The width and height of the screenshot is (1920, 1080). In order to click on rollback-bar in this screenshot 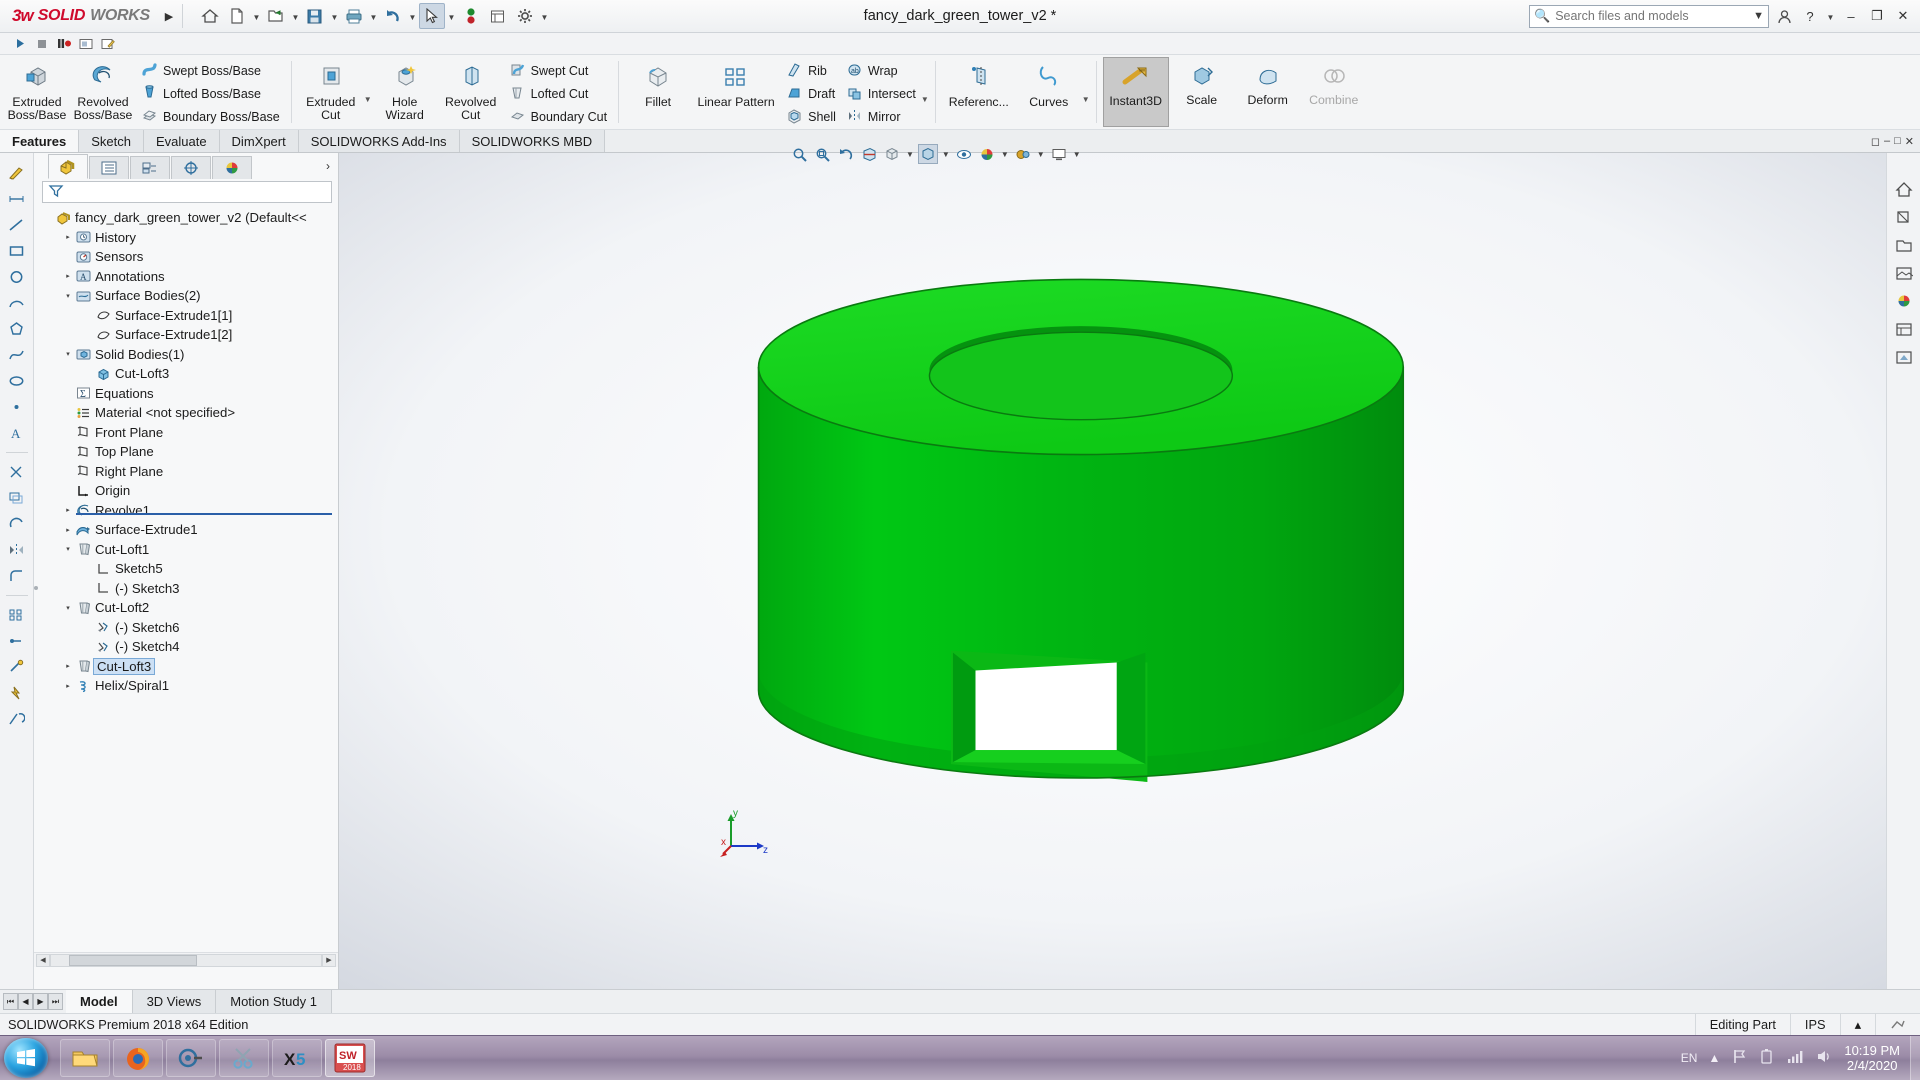, I will do `click(204, 514)`.